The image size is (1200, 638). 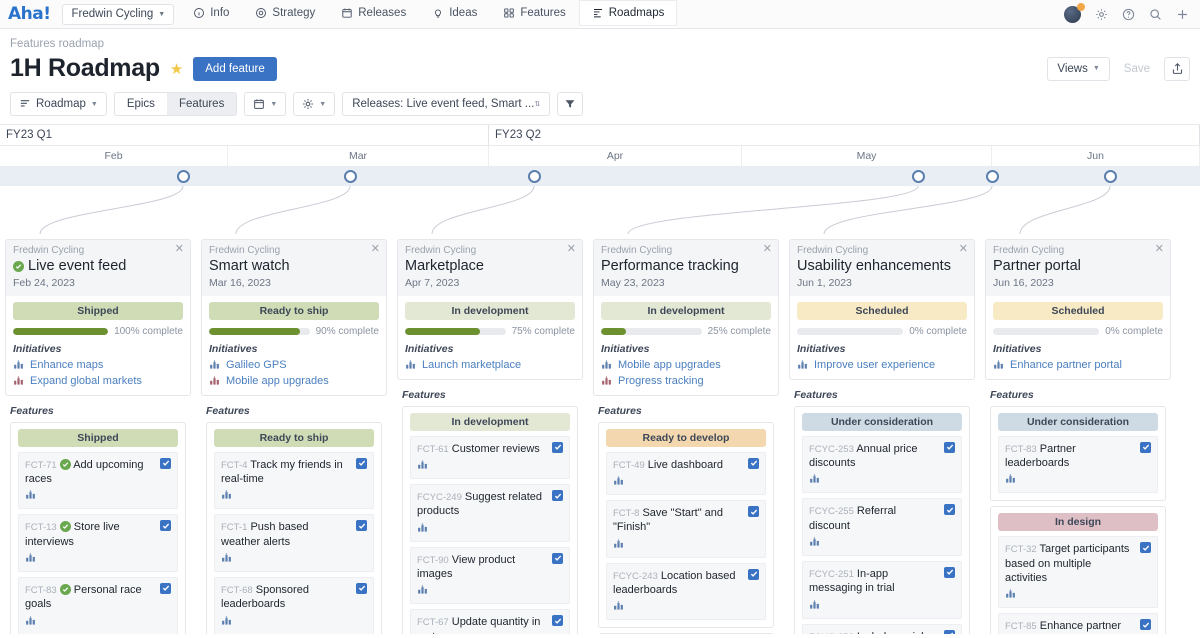 I want to click on feature-item: FCT-85 Enhance partner profiles, so click(x=1078, y=623).